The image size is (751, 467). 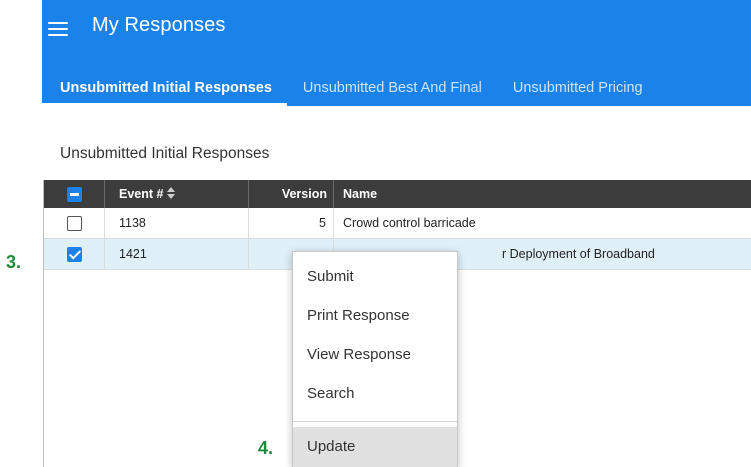 I want to click on section-title: Unsubmitted Initial Responses, so click(x=165, y=153).